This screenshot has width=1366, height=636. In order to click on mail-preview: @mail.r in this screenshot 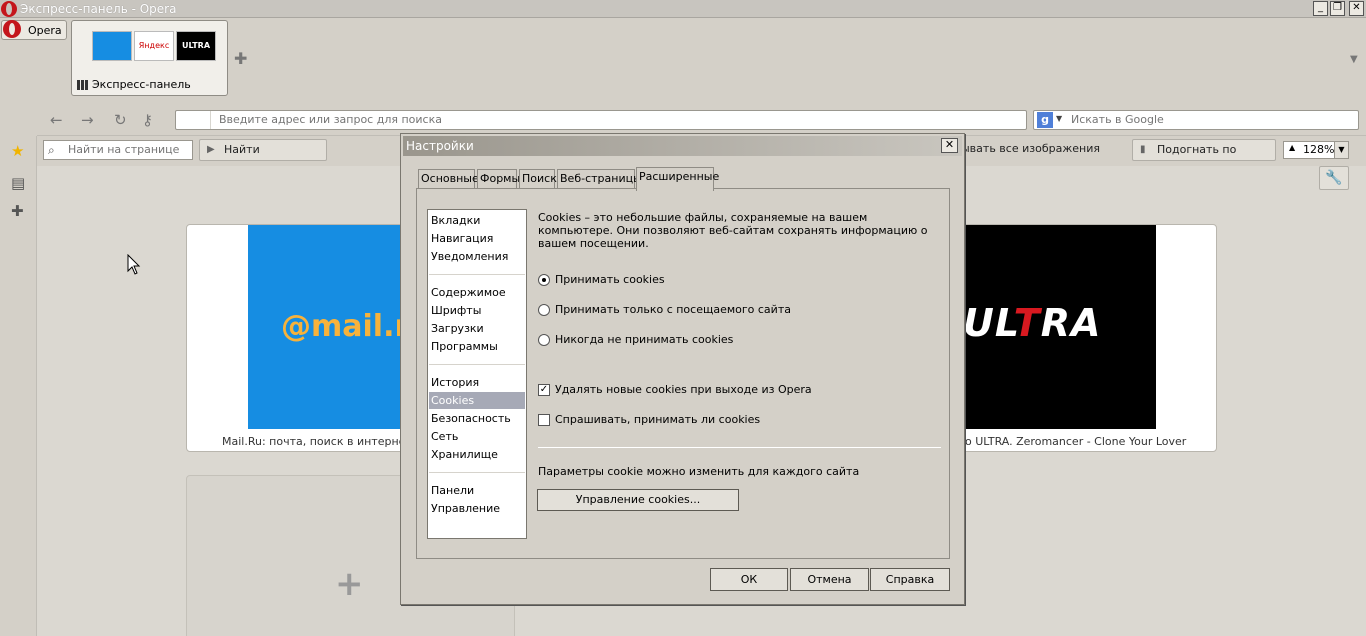, I will do `click(331, 327)`.